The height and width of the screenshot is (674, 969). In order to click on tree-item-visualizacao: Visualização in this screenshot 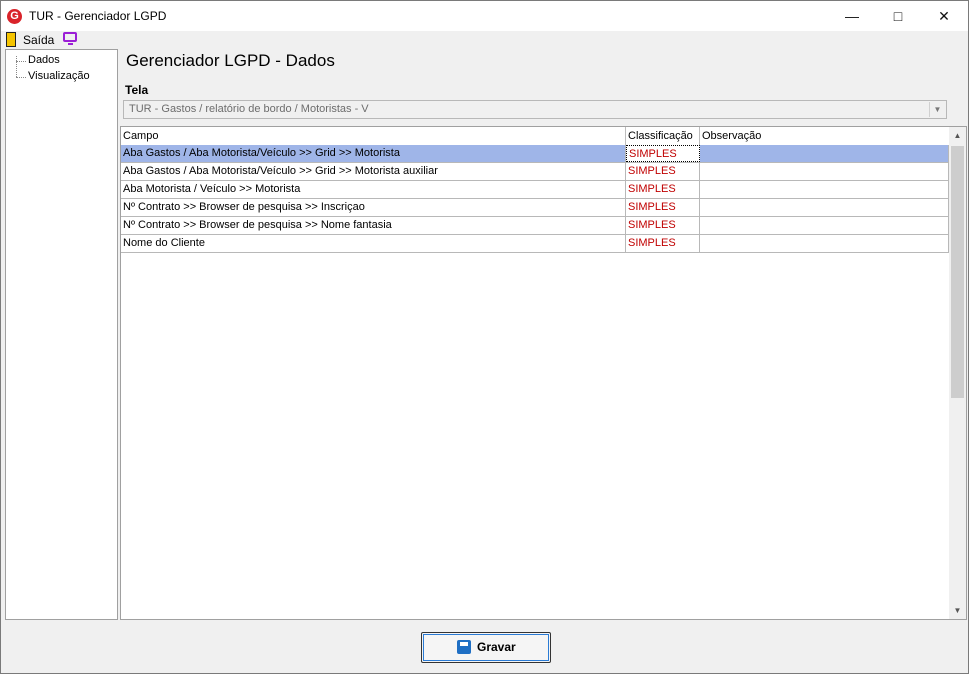, I will do `click(59, 76)`.